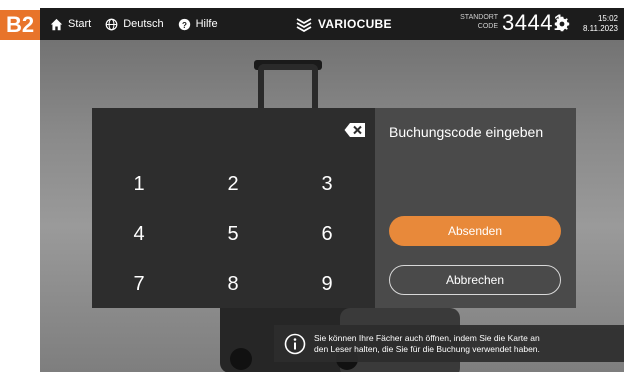 Image resolution: width=624 pixels, height=372 pixels. I want to click on nav-help: ? Hilfe, so click(198, 24).